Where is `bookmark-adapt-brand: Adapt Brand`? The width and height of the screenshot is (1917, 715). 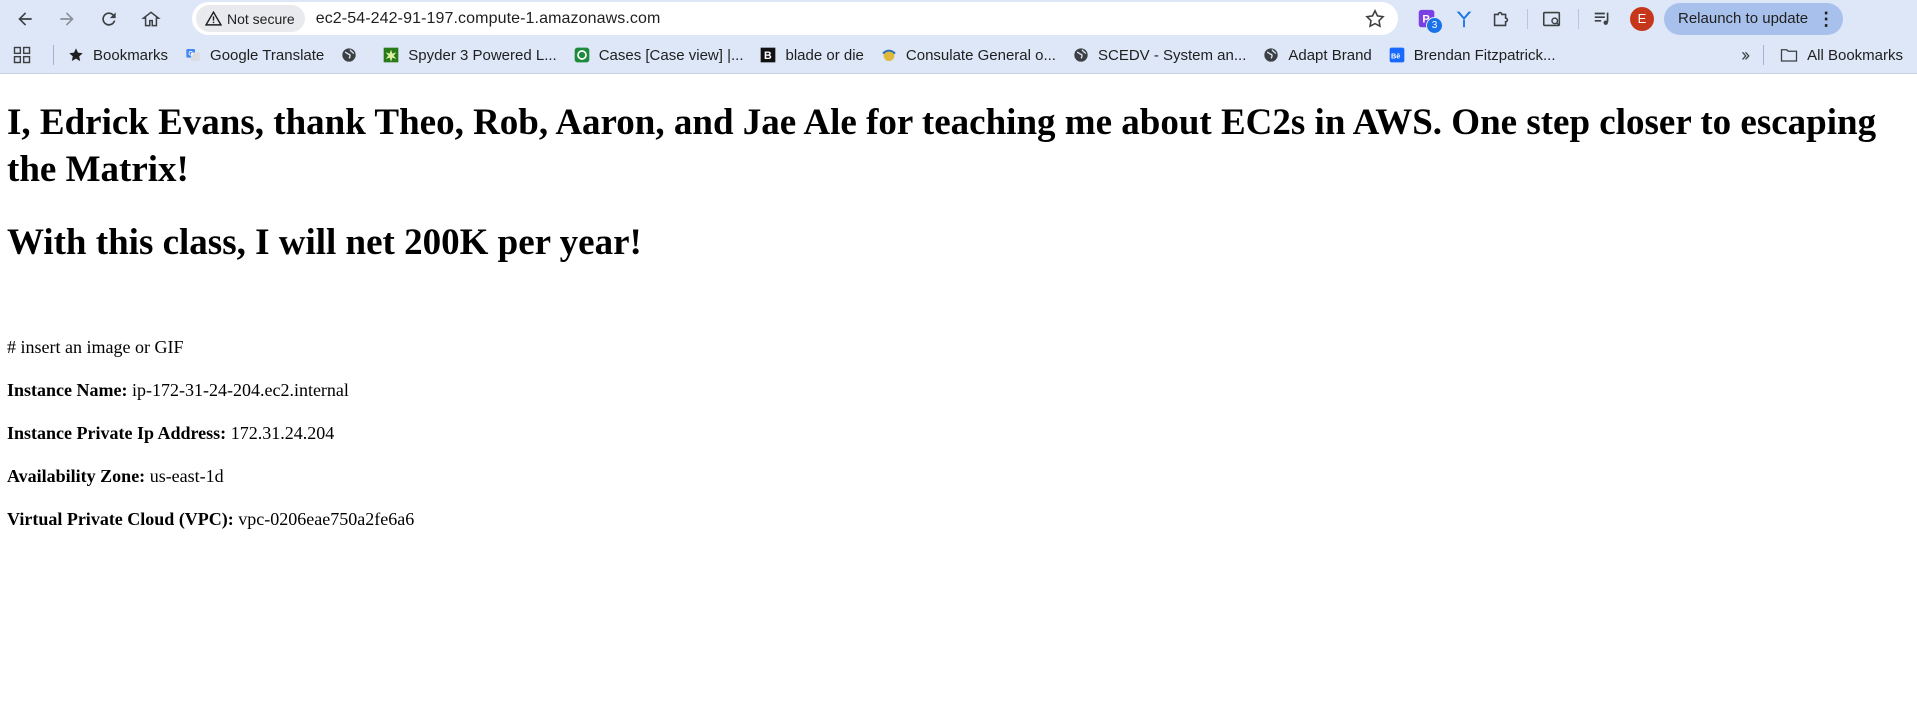
bookmark-adapt-brand: Adapt Brand is located at coordinates (1317, 55).